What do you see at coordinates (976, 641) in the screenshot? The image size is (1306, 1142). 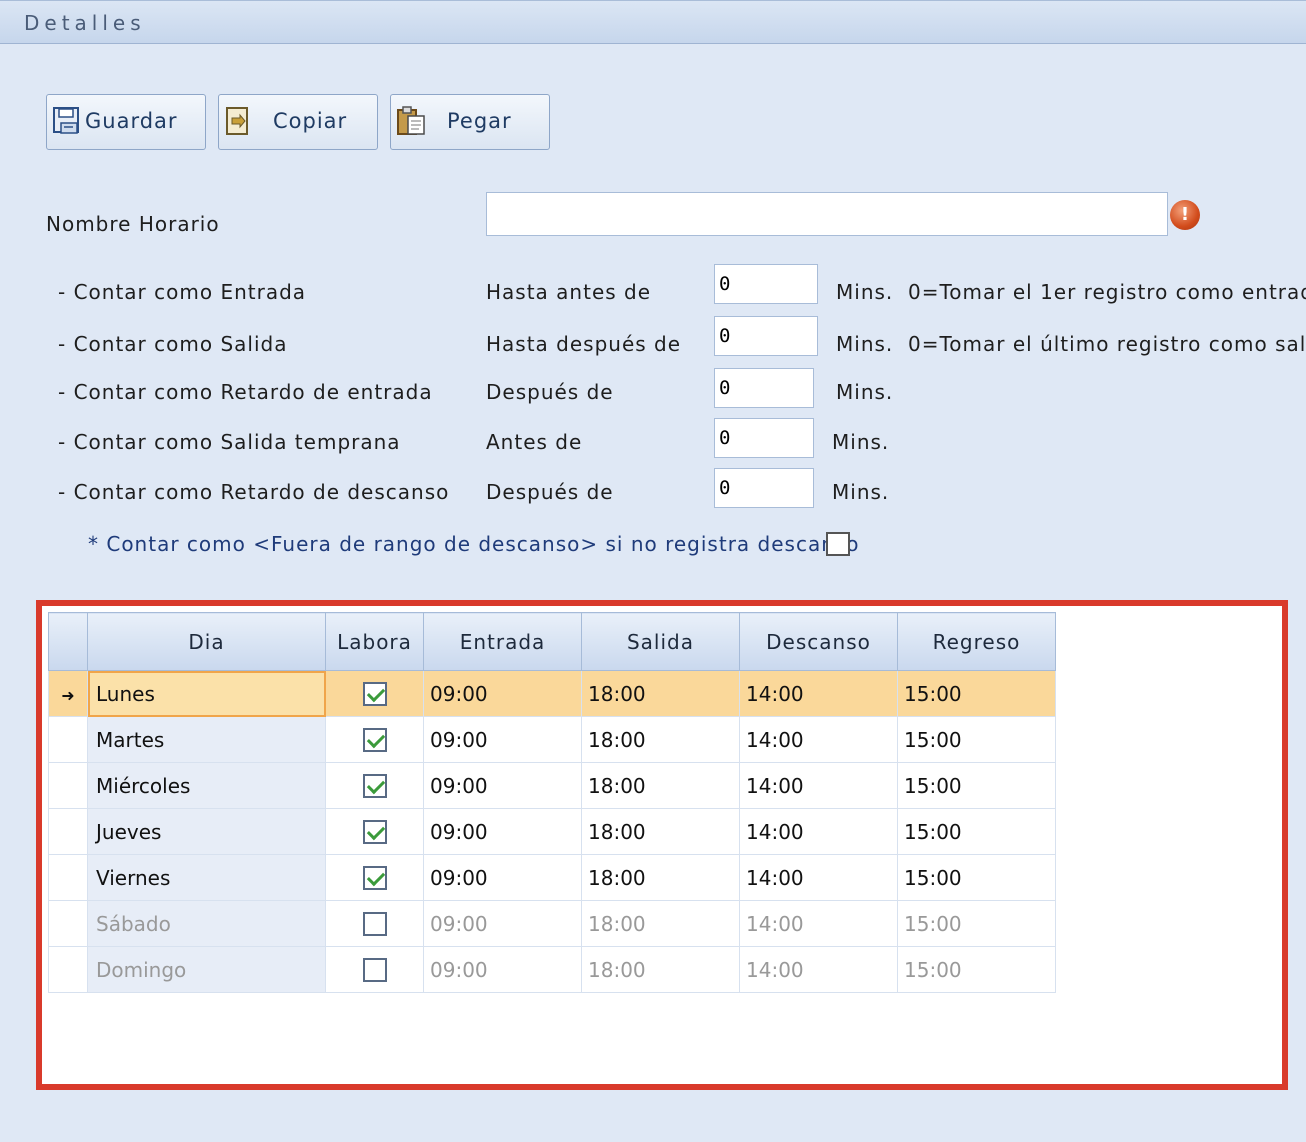 I see `column-header-regreso: Regreso` at bounding box center [976, 641].